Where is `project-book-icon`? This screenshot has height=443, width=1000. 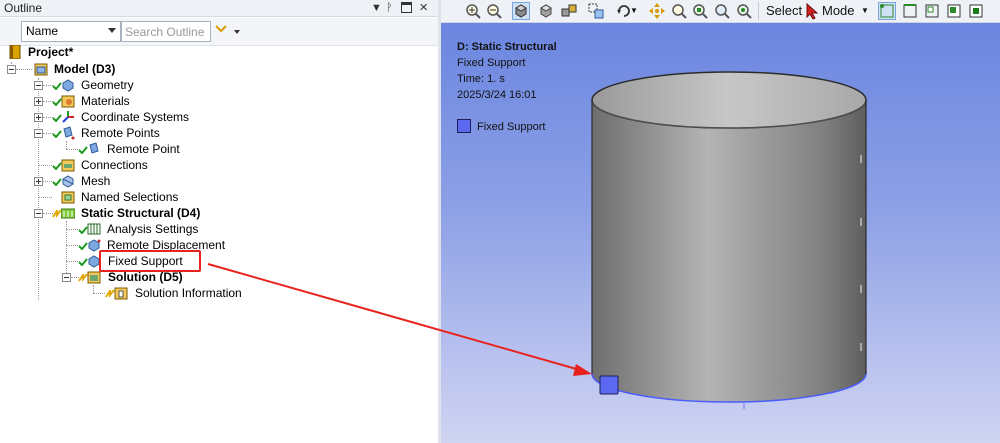 project-book-icon is located at coordinates (15, 52).